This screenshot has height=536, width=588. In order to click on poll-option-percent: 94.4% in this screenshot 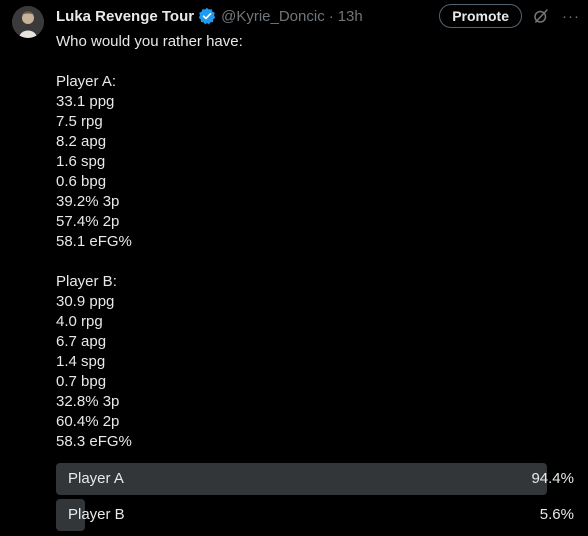, I will do `click(552, 478)`.